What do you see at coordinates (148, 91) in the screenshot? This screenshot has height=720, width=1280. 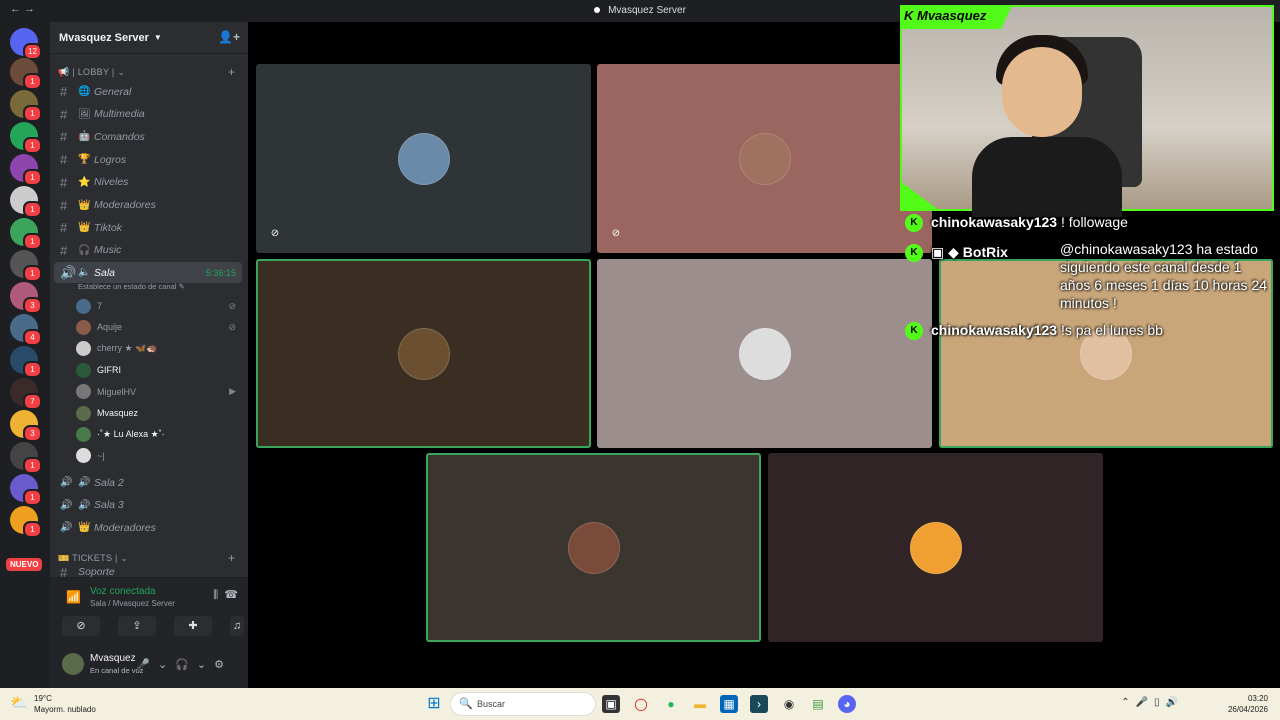 I see `text-channel: # 🌐 General` at bounding box center [148, 91].